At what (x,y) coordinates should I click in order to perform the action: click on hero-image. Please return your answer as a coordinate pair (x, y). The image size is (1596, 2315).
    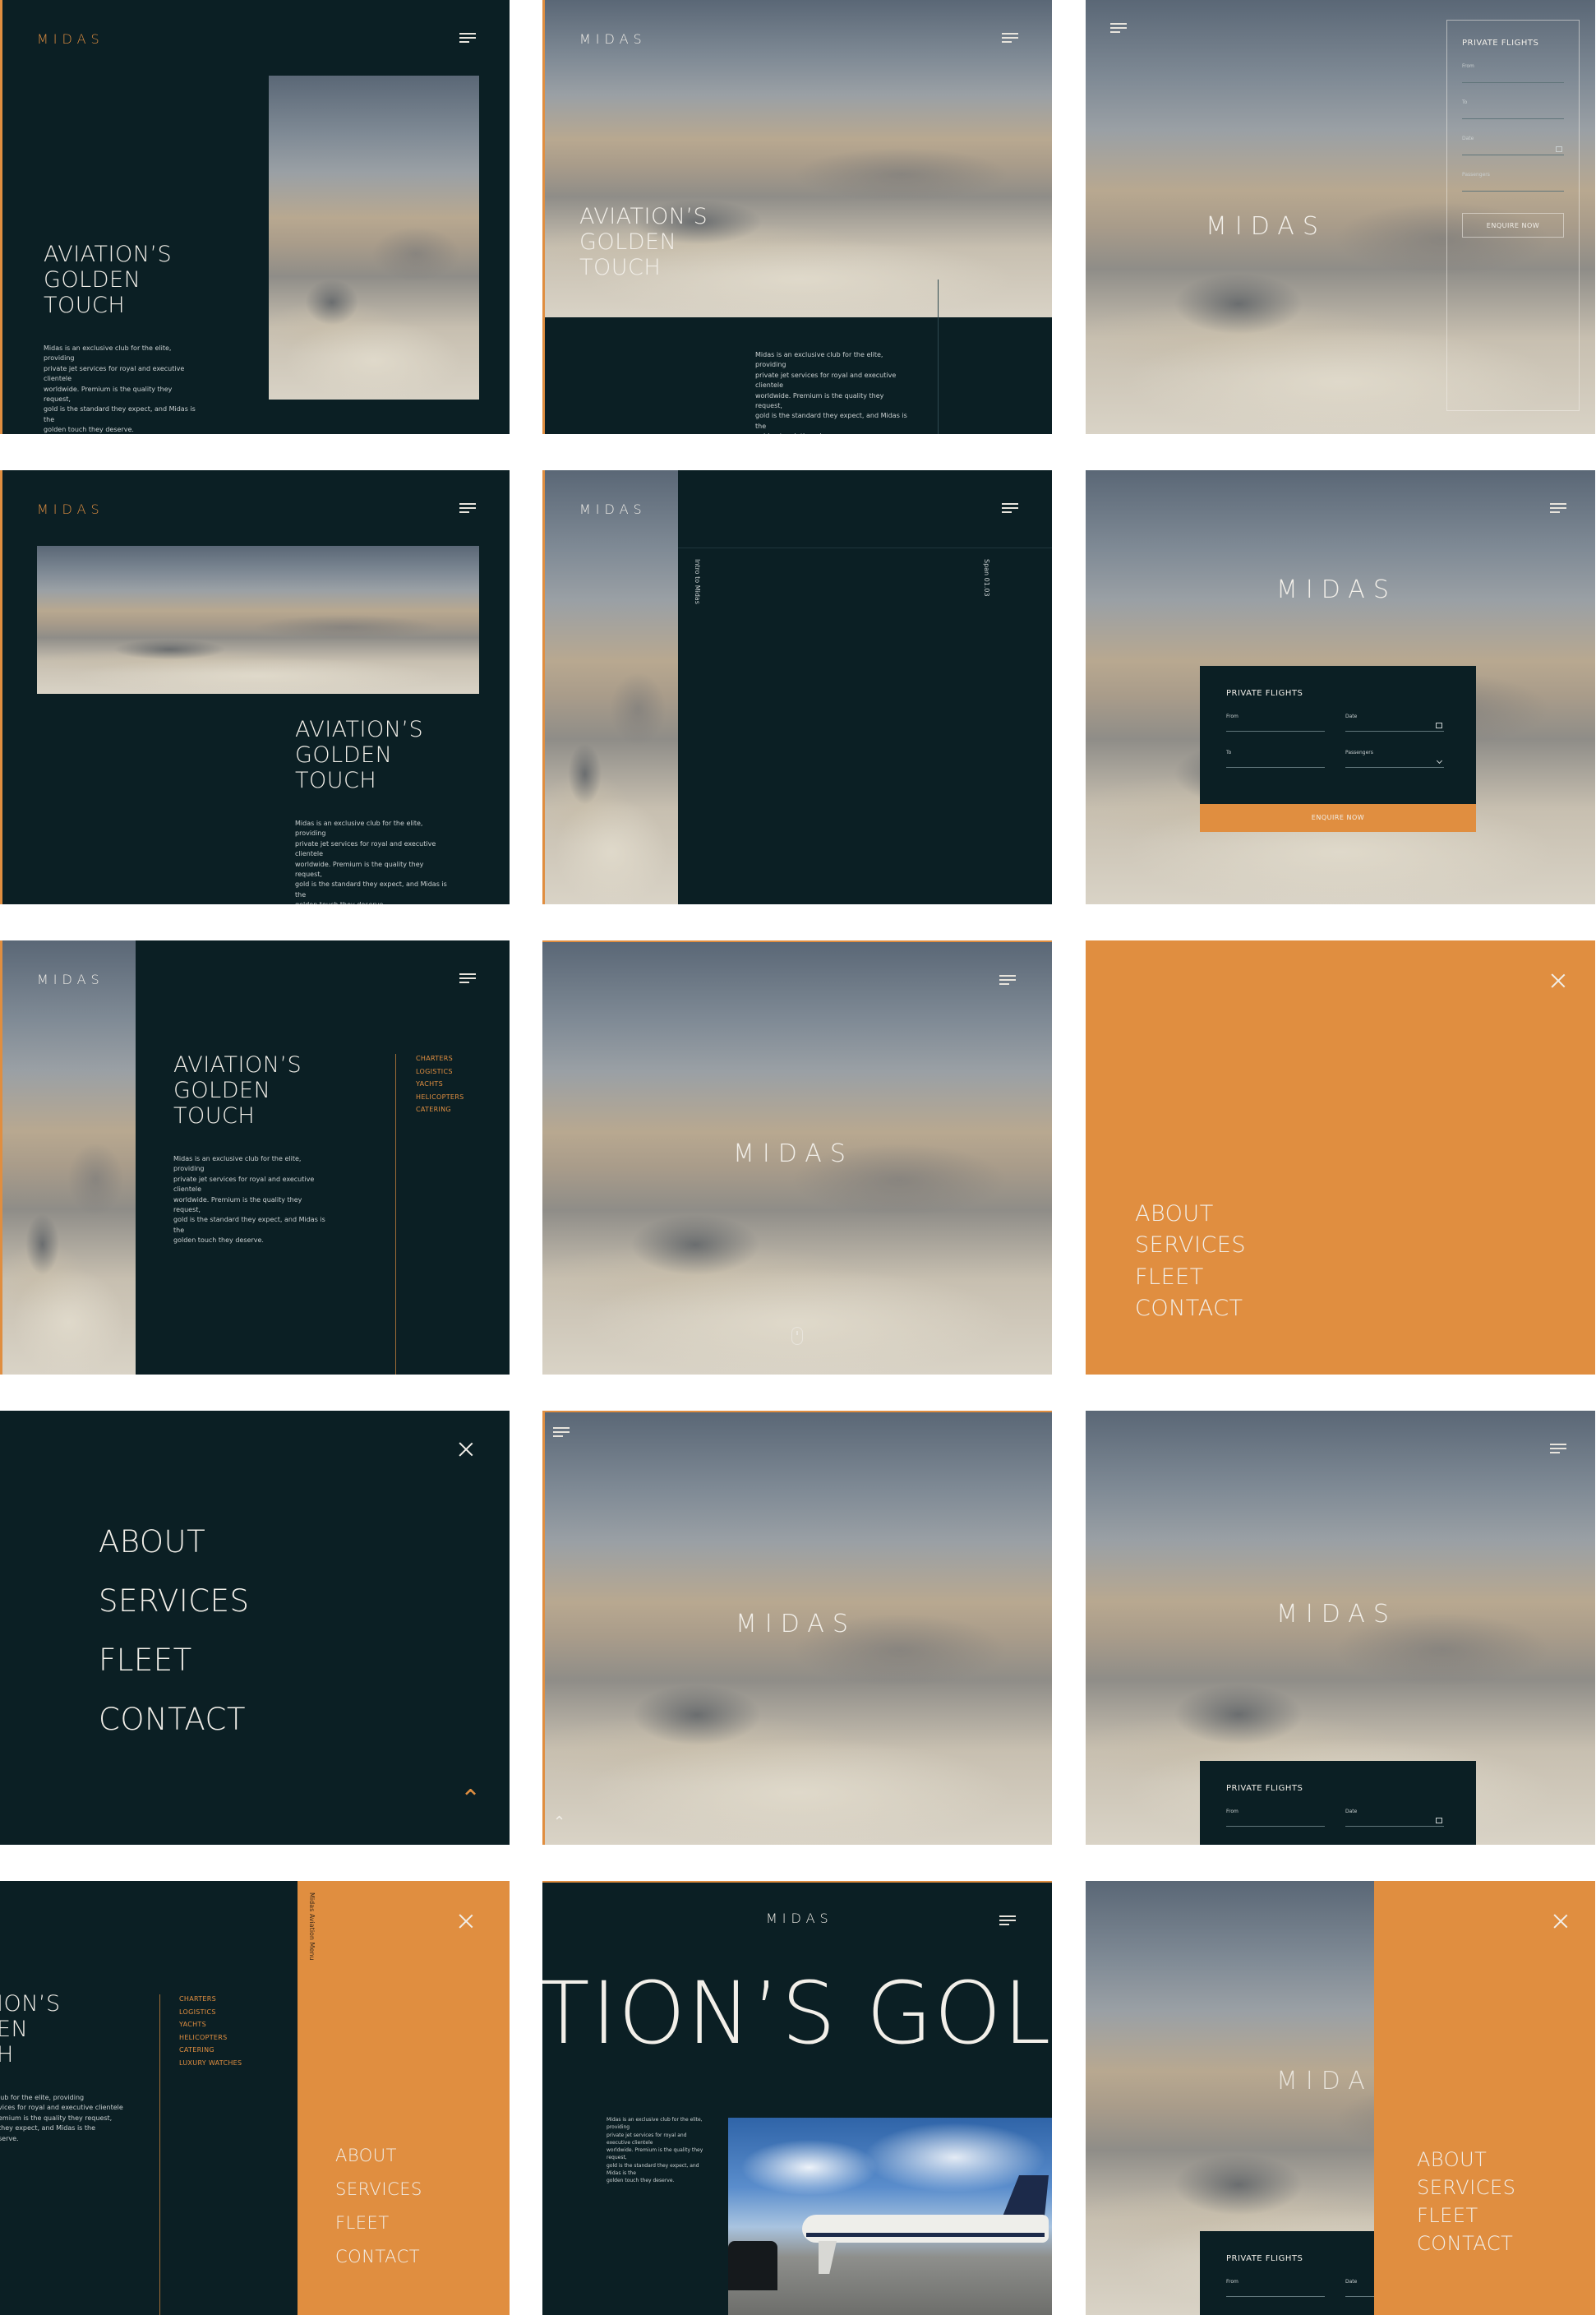
    Looking at the image, I should click on (258, 620).